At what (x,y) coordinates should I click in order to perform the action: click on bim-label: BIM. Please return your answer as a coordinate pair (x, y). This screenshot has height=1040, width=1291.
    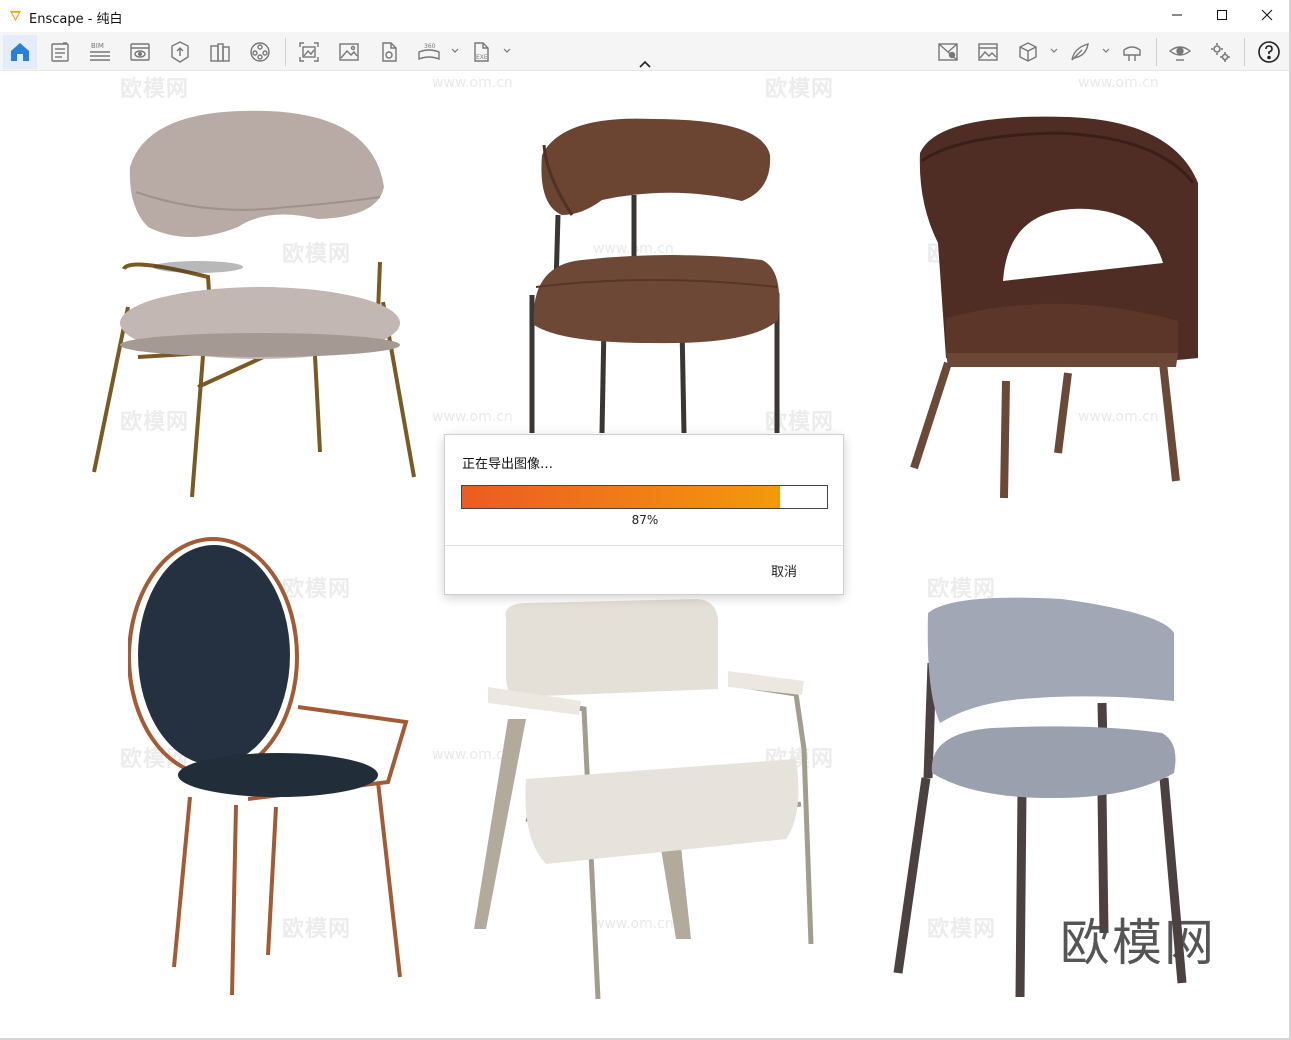
    Looking at the image, I should click on (97, 46).